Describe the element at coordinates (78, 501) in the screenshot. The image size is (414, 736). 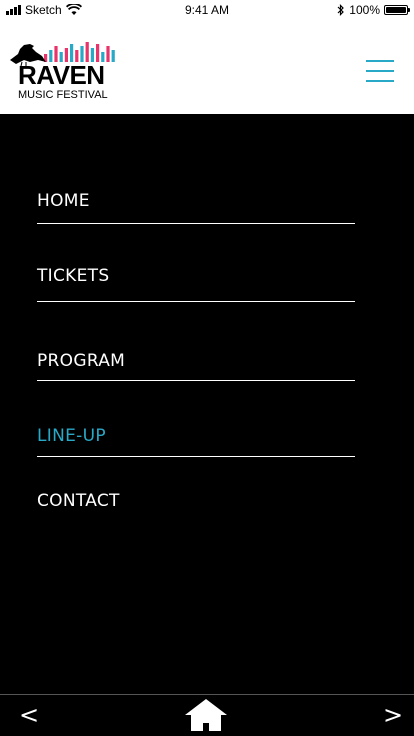
I see `nav-item-label: CONTACT` at that location.